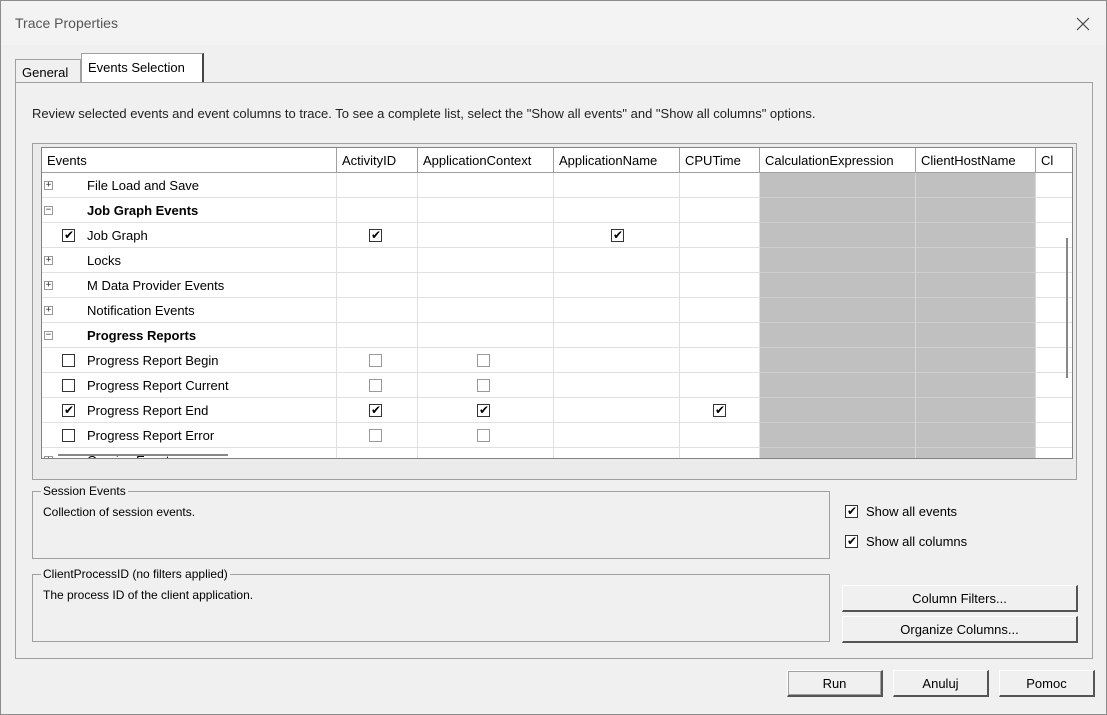 The height and width of the screenshot is (715, 1107). What do you see at coordinates (1047, 683) in the screenshot?
I see `help-button: Pomoc` at bounding box center [1047, 683].